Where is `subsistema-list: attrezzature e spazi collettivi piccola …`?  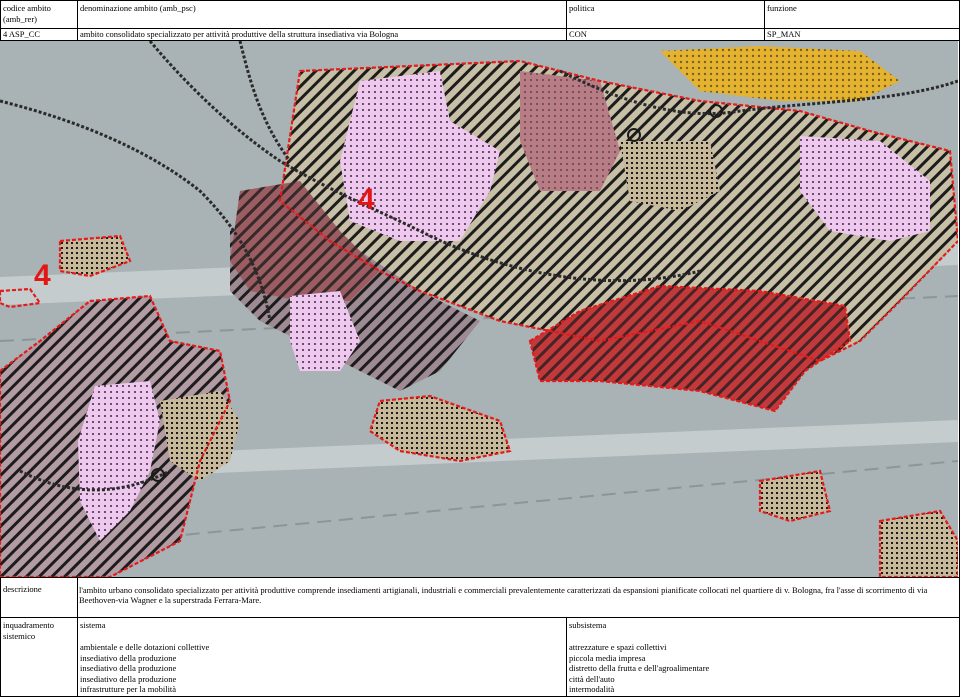 subsistema-list: attrezzature e spazi collettivi piccola … is located at coordinates (639, 668).